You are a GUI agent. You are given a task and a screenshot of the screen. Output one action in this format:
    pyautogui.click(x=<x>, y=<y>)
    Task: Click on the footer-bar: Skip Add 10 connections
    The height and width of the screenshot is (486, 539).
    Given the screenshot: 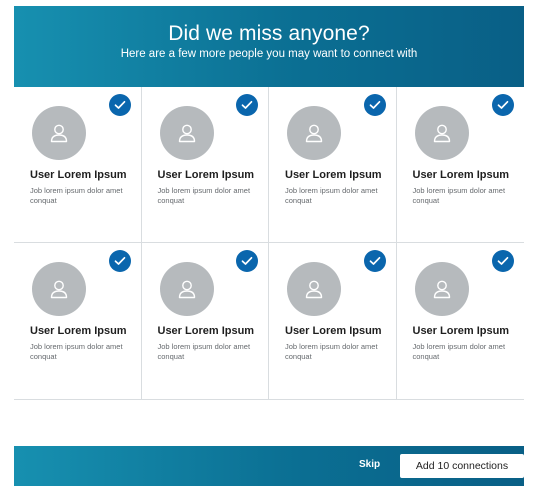 What is the action you would take?
    pyautogui.click(x=269, y=466)
    